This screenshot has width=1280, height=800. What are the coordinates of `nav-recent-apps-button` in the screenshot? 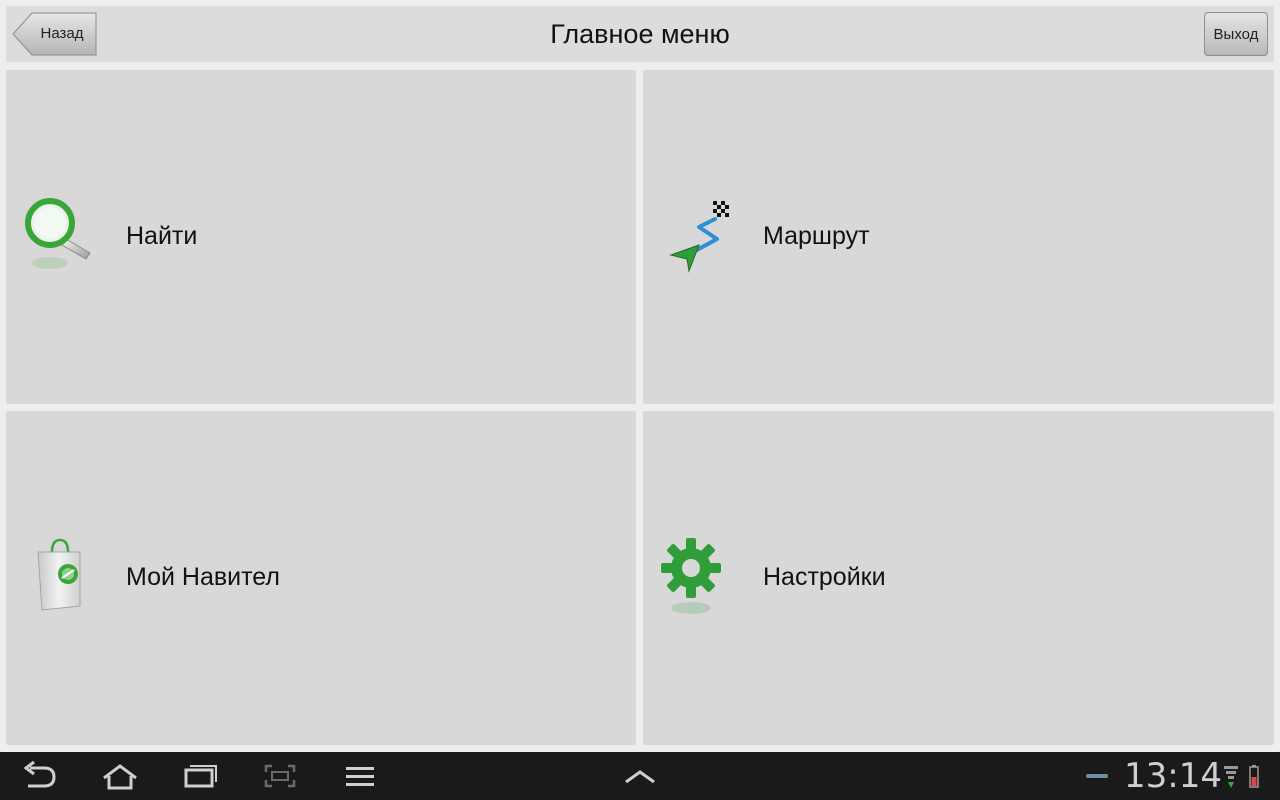 It's located at (200, 776).